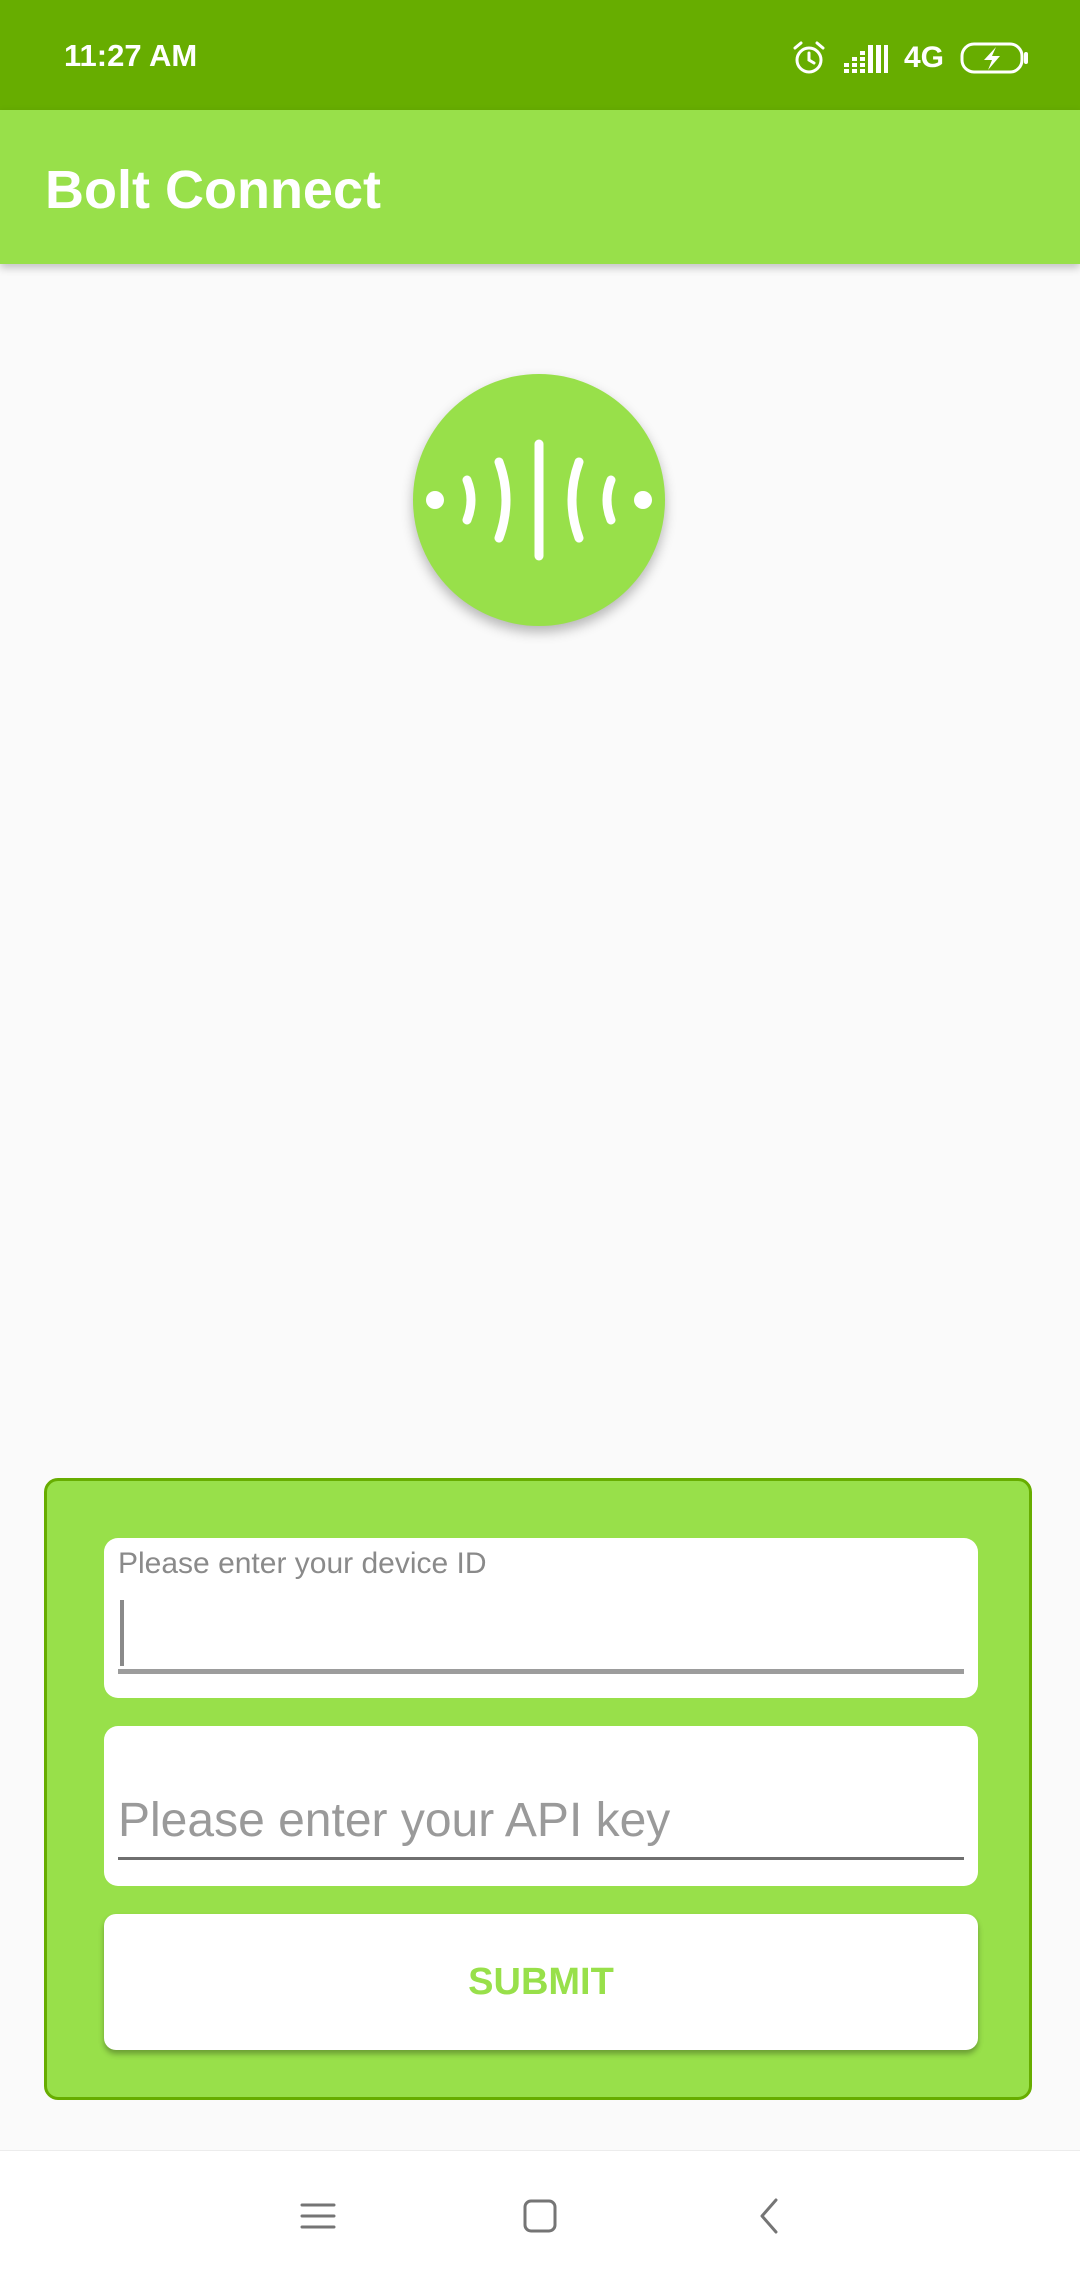 The width and height of the screenshot is (1080, 2281). Describe the element at coordinates (809, 58) in the screenshot. I see `alarm-icon` at that location.